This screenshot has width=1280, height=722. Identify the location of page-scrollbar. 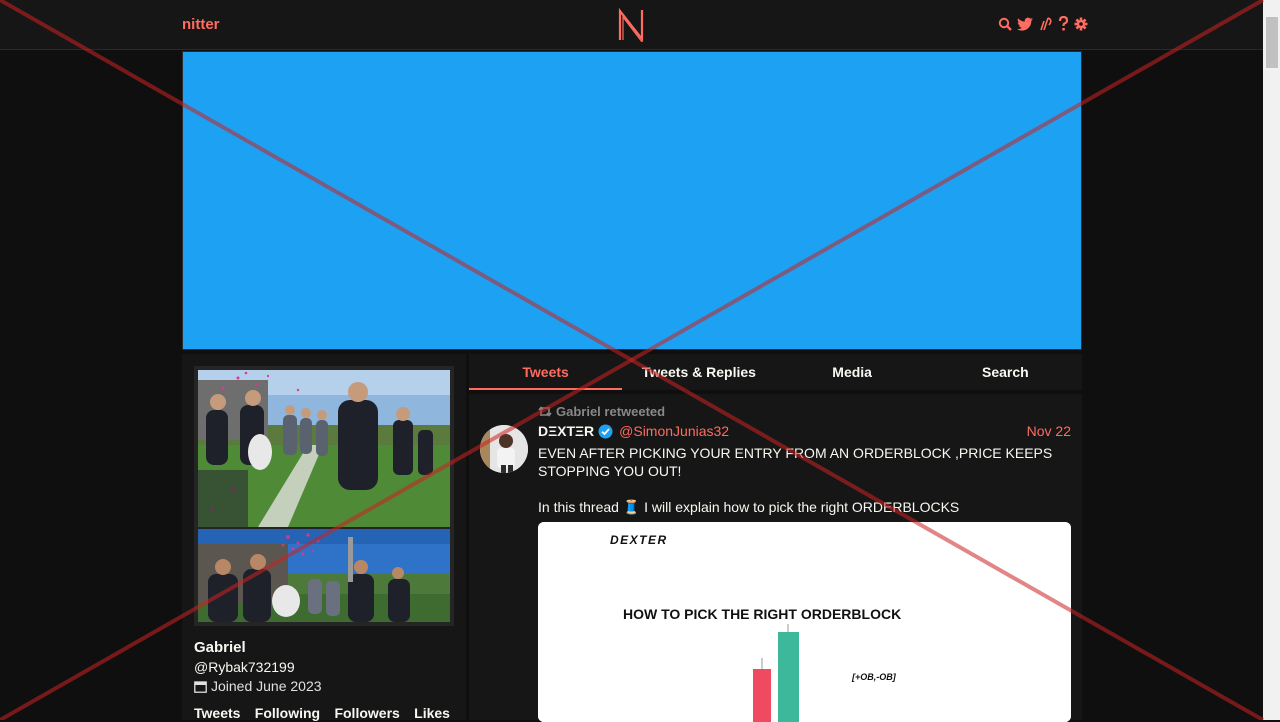
(1271, 360).